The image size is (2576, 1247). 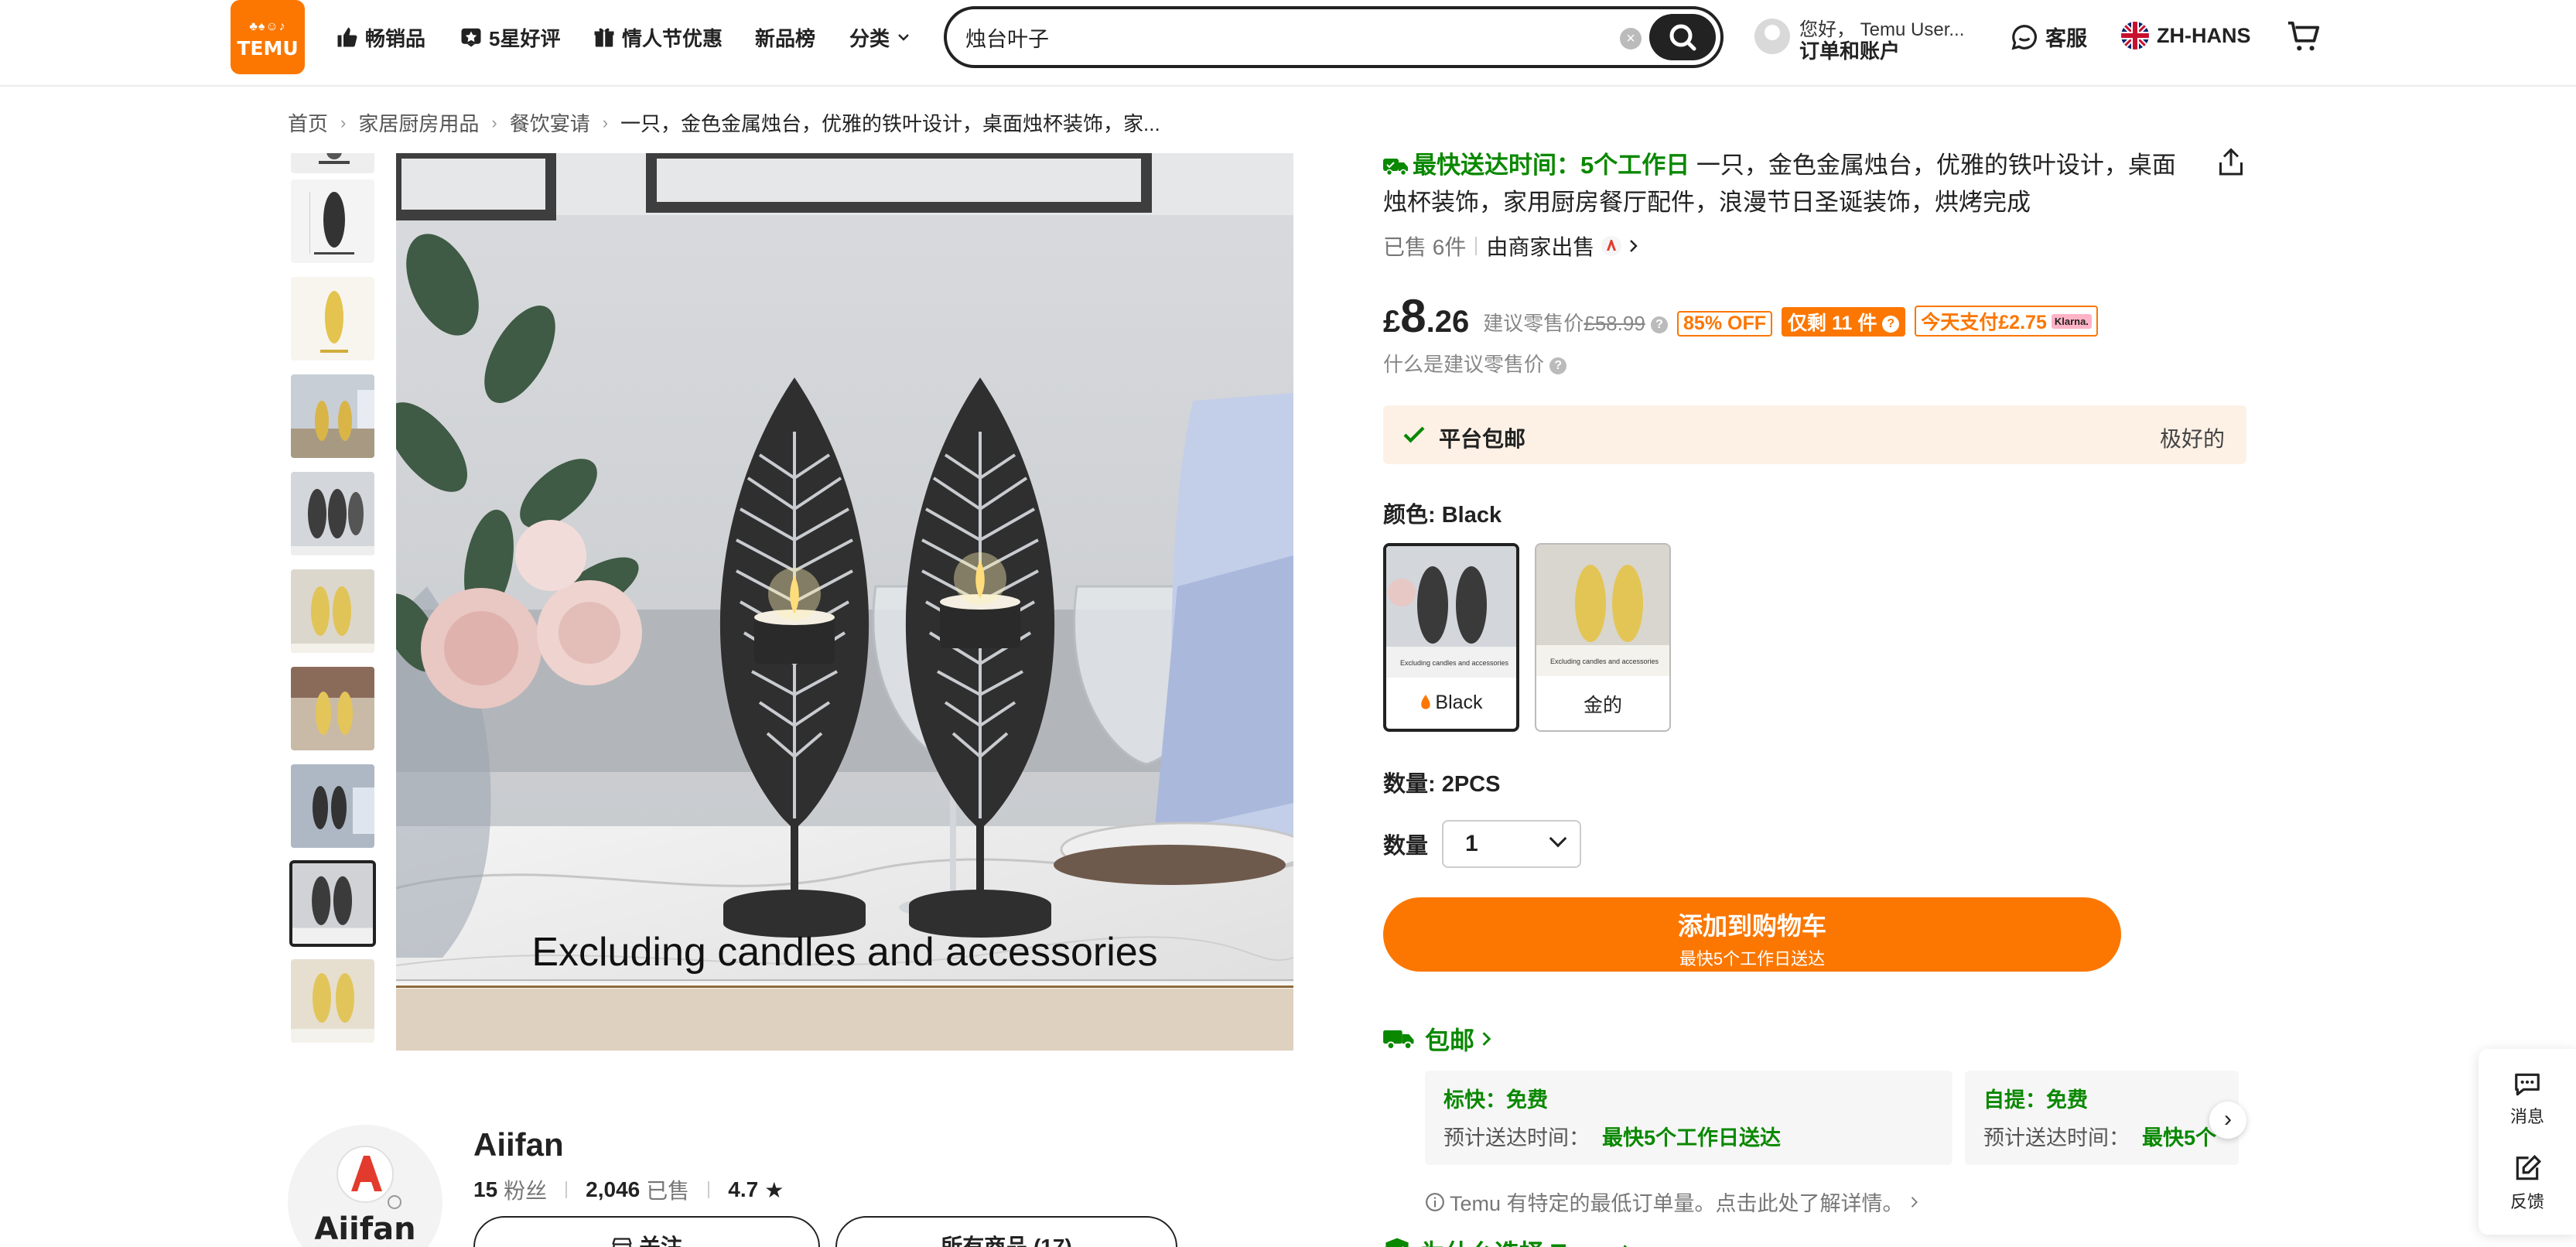 What do you see at coordinates (268, 37) in the screenshot?
I see `temu-logo: ♣♠☺♪ TEMU` at bounding box center [268, 37].